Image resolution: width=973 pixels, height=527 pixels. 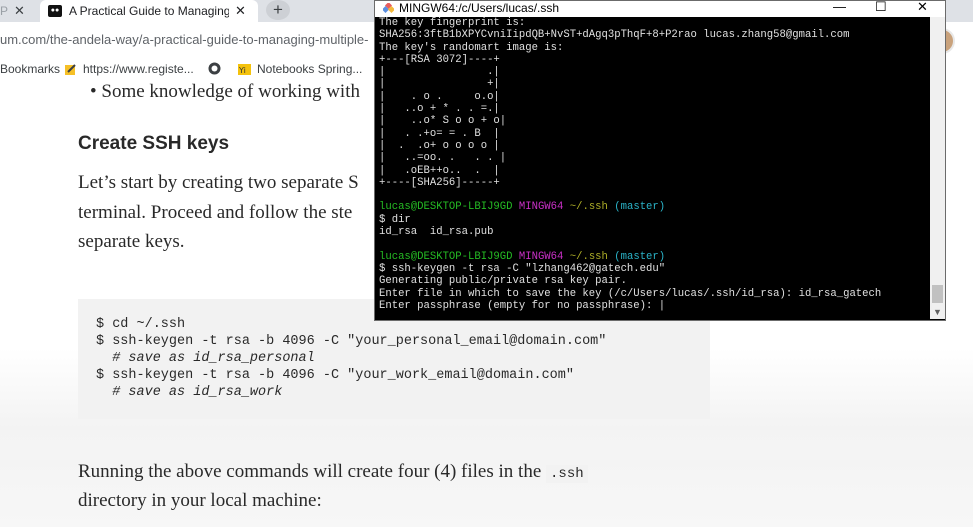 What do you see at coordinates (443, 121) in the screenshot?
I see `terminal-line: | ..o* S o o + o|` at bounding box center [443, 121].